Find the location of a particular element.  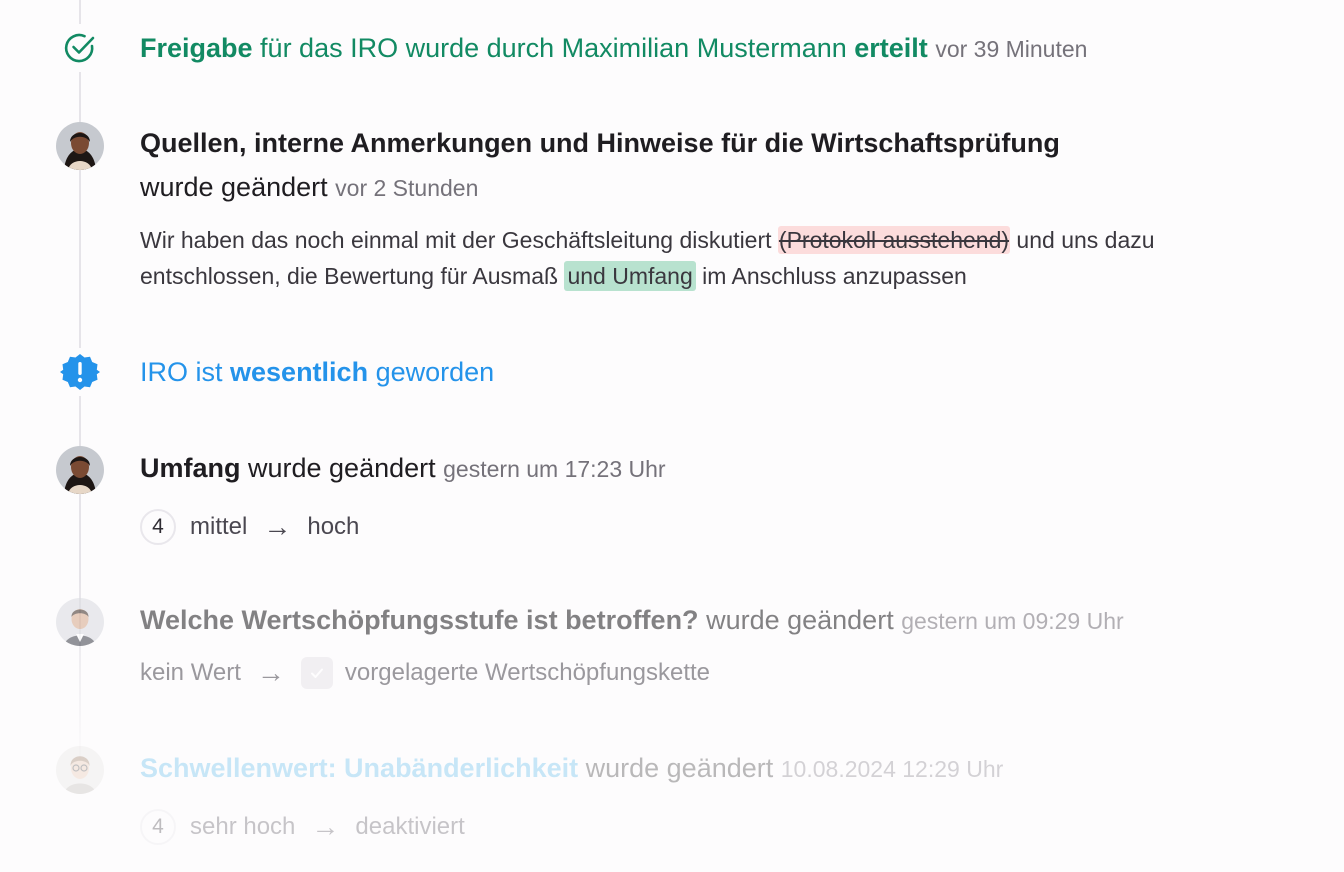

new-value: hoch is located at coordinates (333, 526).